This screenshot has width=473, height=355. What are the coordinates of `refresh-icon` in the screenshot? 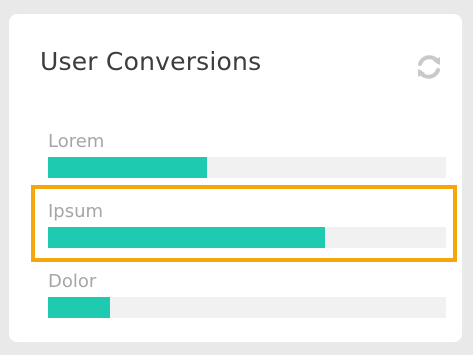 It's located at (429, 67).